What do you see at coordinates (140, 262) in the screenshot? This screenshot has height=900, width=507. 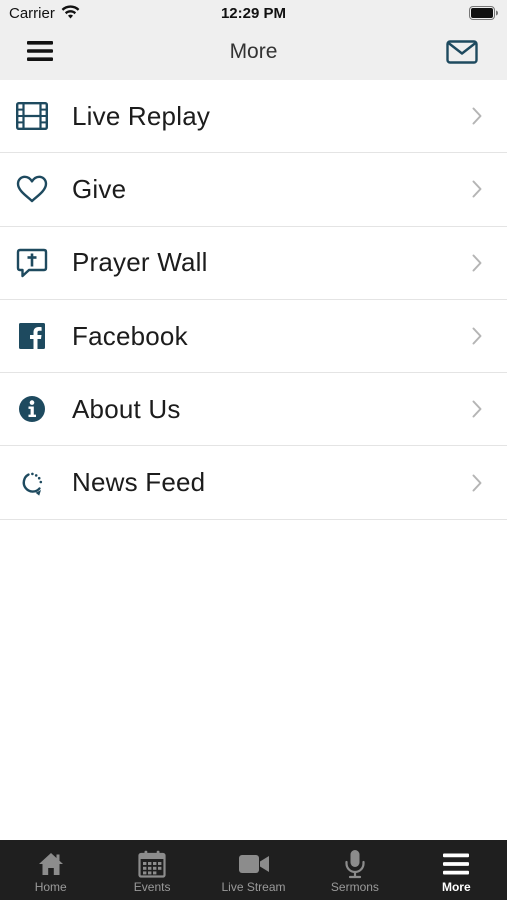 I see `menu-item-label: Prayer Wall` at bounding box center [140, 262].